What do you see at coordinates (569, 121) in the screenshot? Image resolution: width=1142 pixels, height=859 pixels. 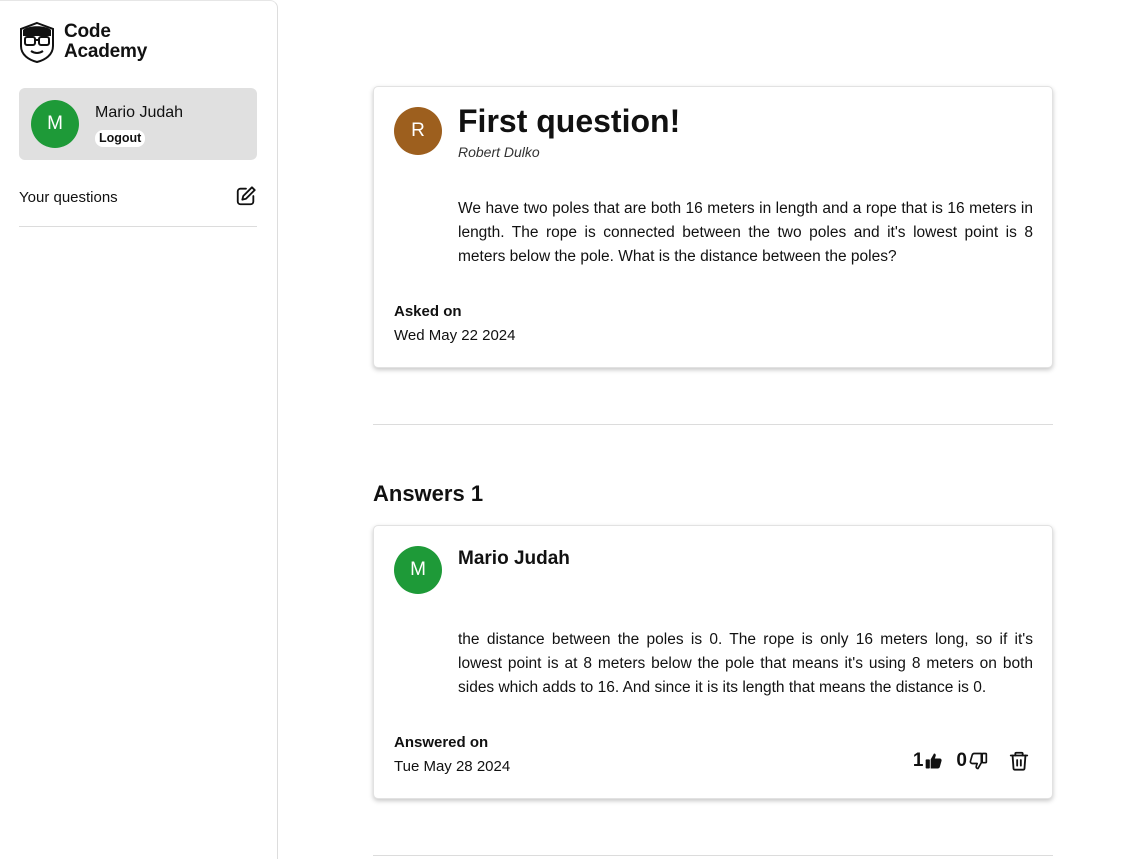 I see `question-title: First question!` at bounding box center [569, 121].